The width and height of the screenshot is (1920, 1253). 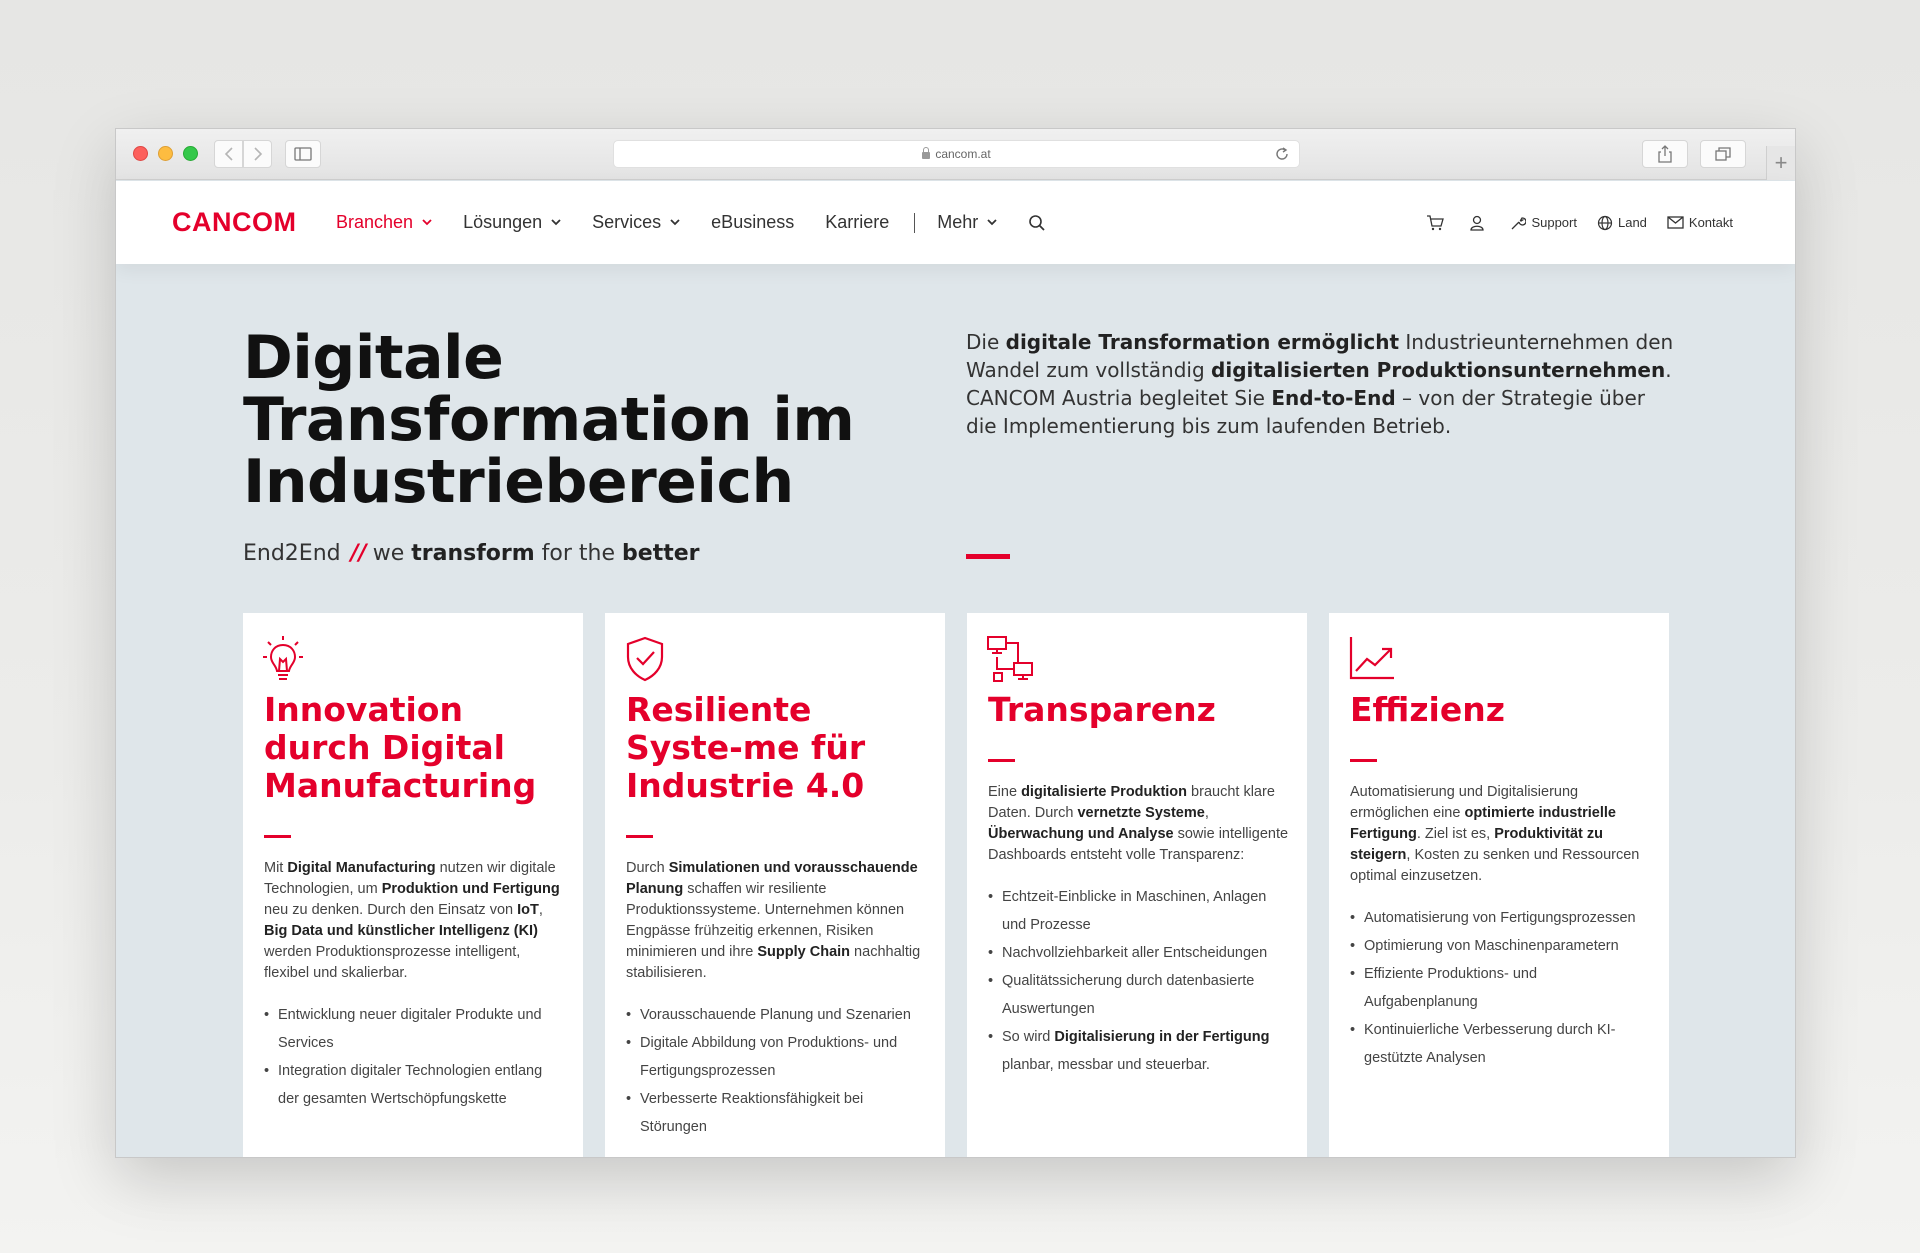 What do you see at coordinates (1501, 946) in the screenshot?
I see `list-item: Optimierung von Maschinenparametern` at bounding box center [1501, 946].